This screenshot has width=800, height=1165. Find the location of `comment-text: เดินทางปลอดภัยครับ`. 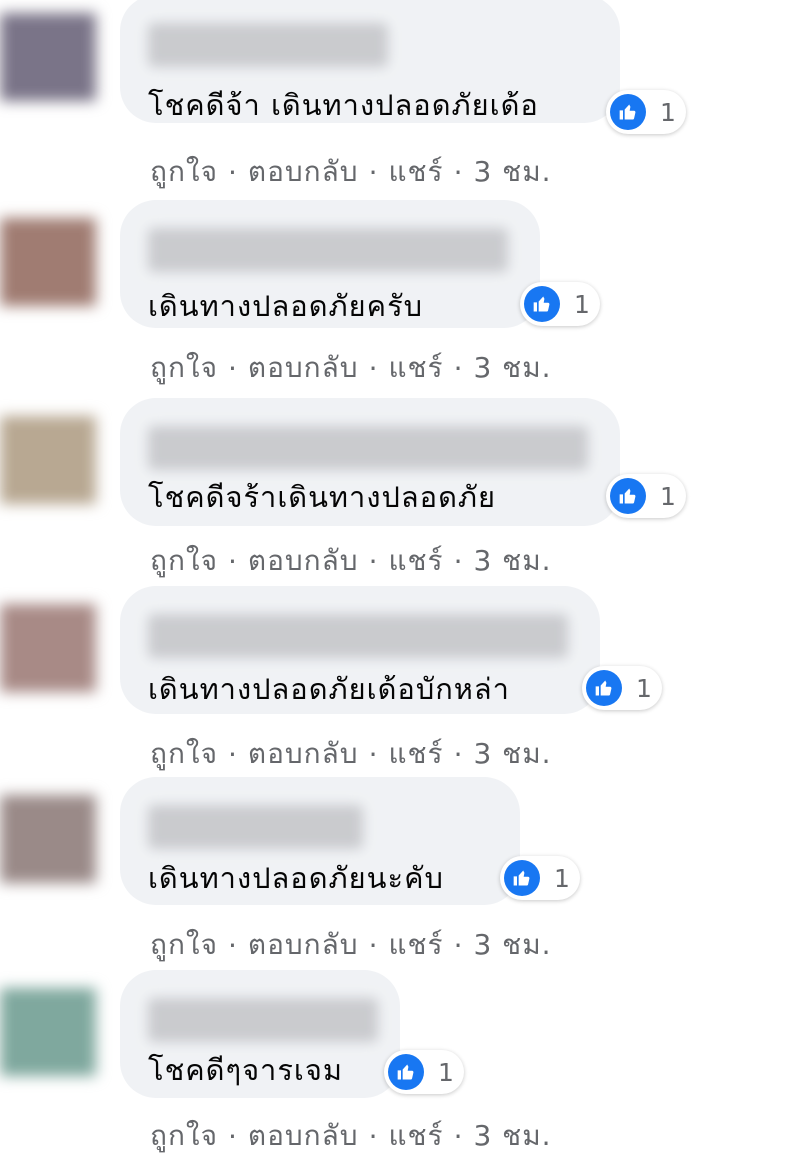

comment-text: เดินทางปลอดภัยครับ is located at coordinates (286, 306).